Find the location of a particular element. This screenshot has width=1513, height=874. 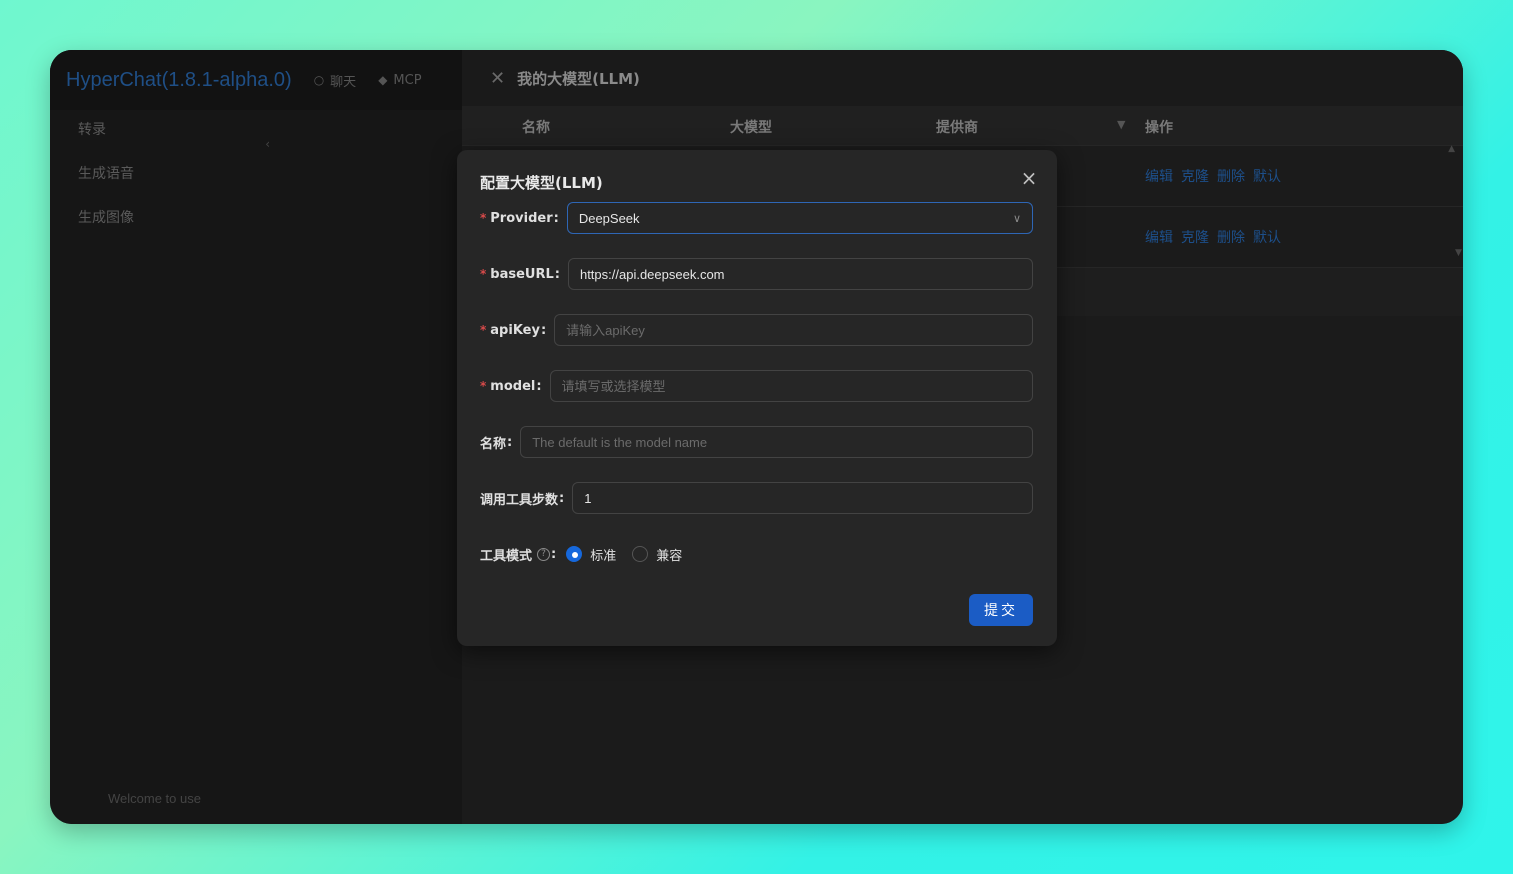

name-row: 名称 : is located at coordinates (756, 442).